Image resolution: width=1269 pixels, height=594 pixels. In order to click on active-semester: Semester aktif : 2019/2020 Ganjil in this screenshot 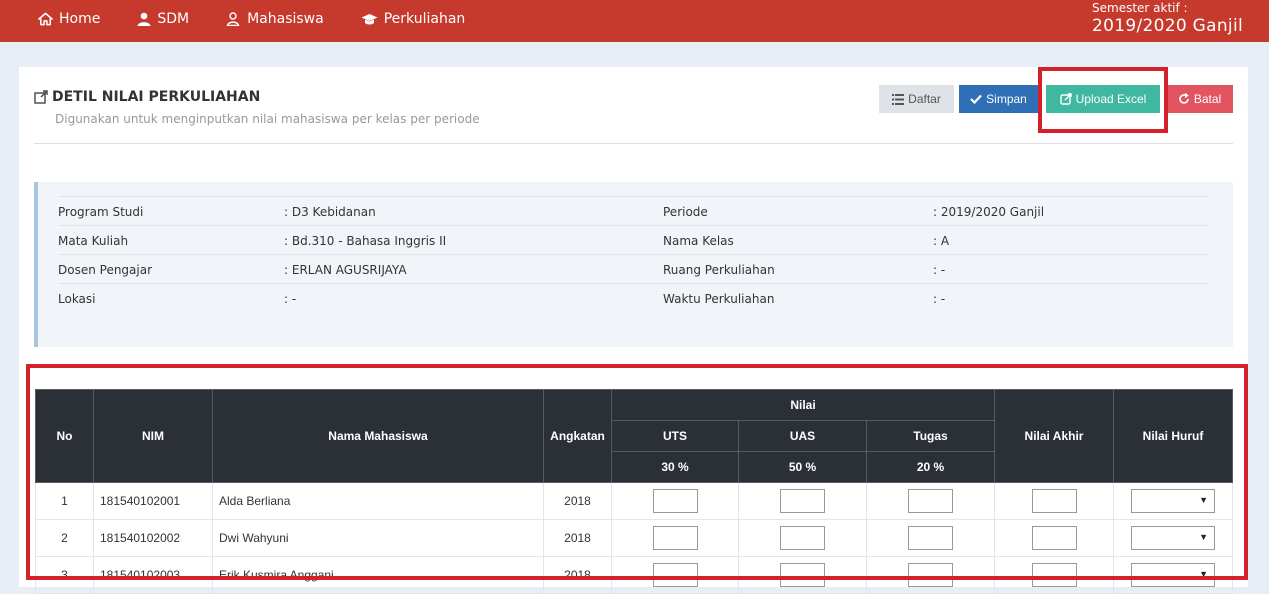, I will do `click(1167, 18)`.